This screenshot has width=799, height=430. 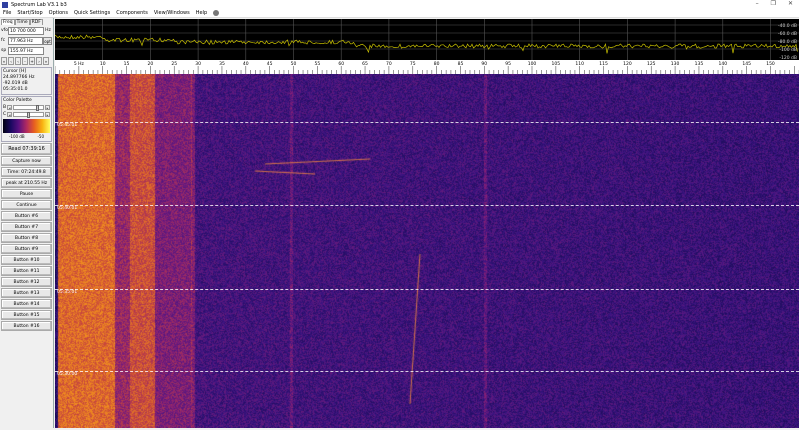 What do you see at coordinates (26, 238) in the screenshot?
I see `button-8: Button #8` at bounding box center [26, 238].